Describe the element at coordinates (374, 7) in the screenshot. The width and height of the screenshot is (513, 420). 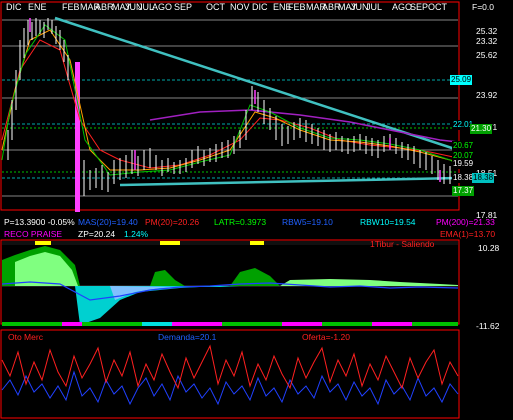
I see `month-label: JUL` at that location.